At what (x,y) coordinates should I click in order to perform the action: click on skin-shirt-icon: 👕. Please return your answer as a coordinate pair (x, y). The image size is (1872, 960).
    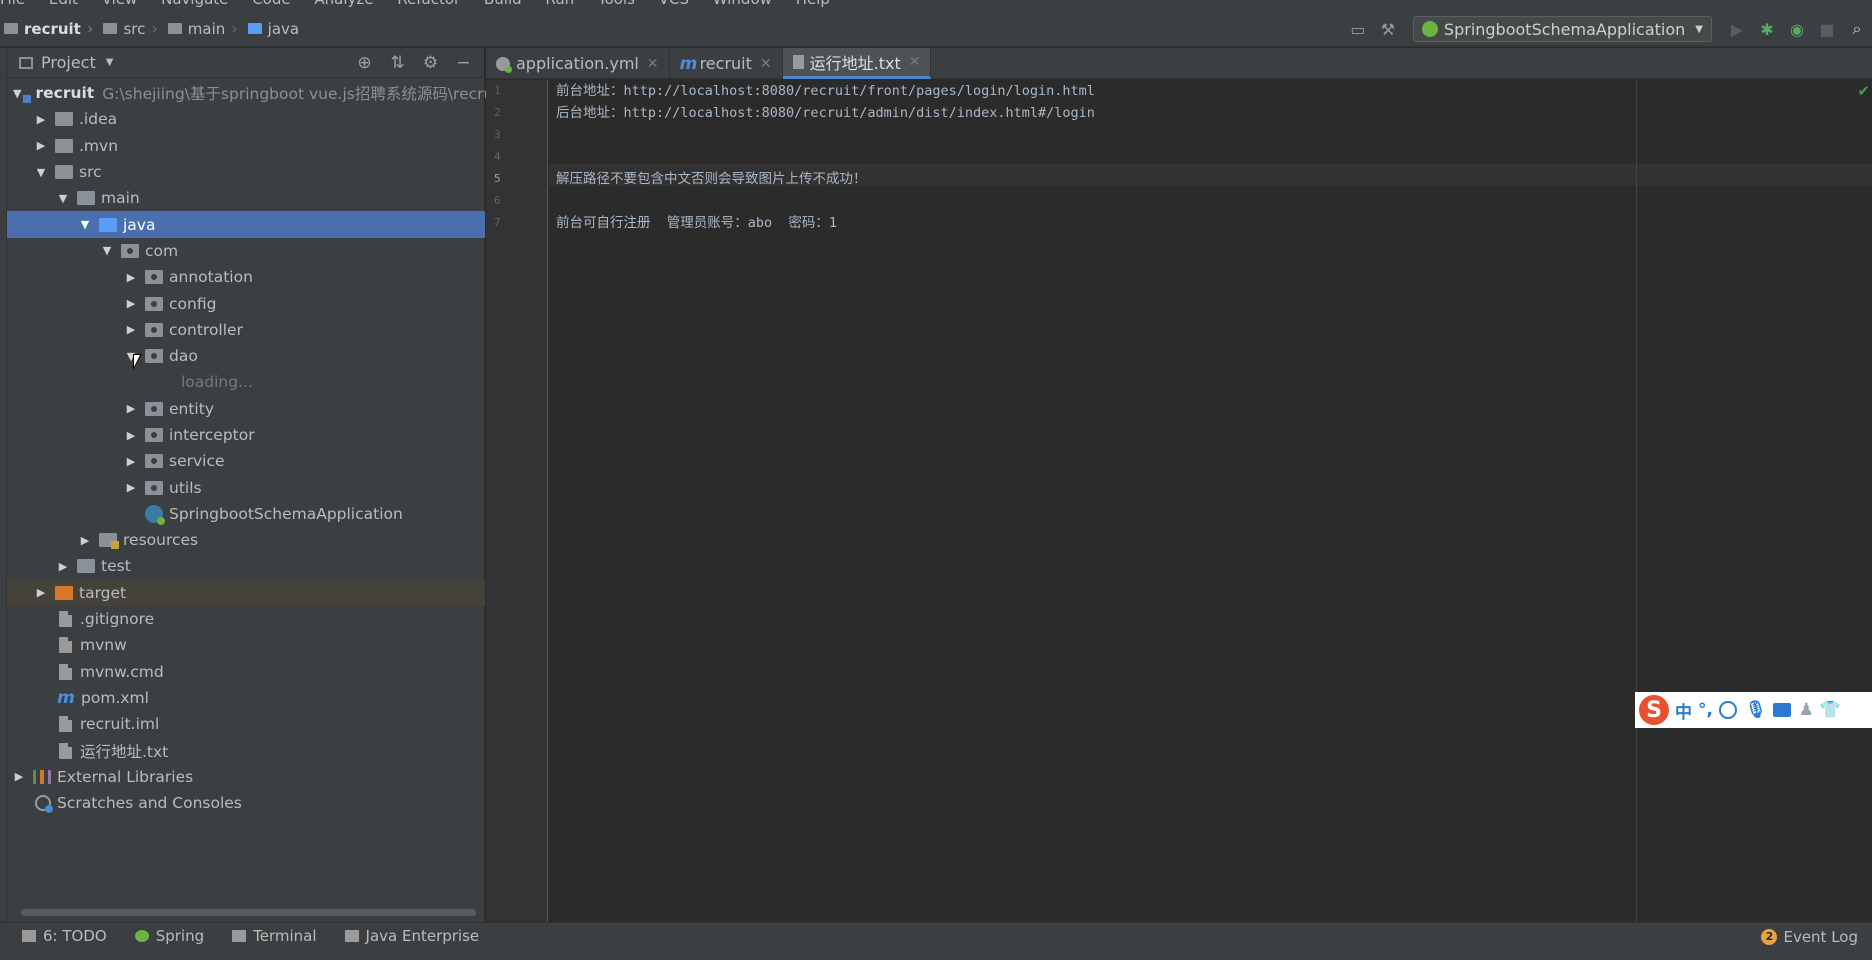
    Looking at the image, I should click on (1830, 710).